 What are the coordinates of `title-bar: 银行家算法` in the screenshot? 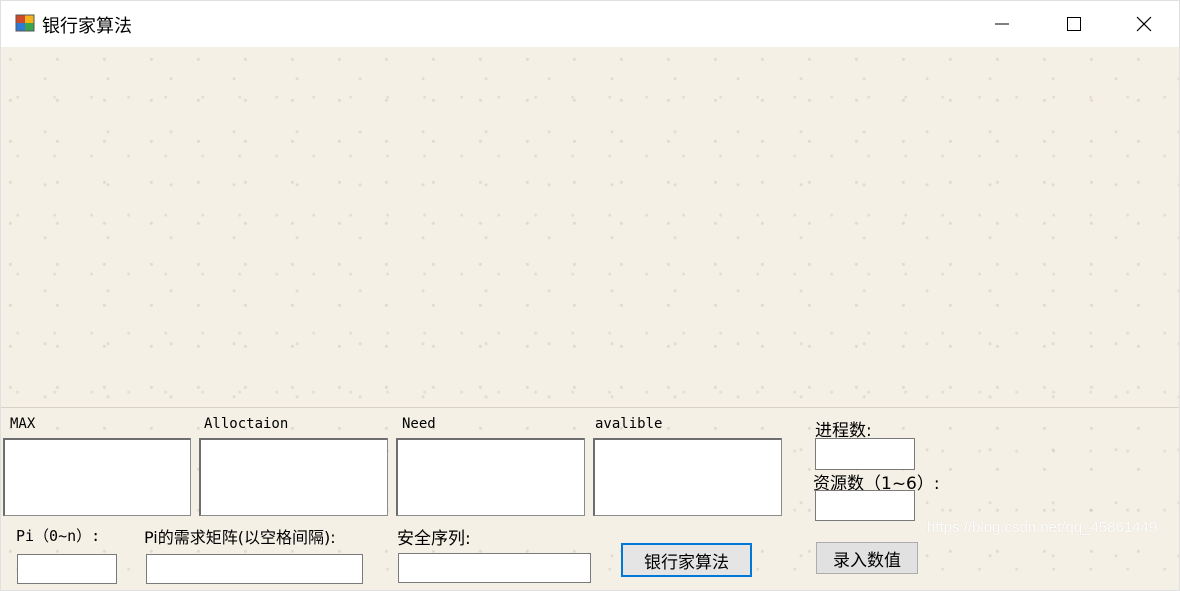 It's located at (590, 24).